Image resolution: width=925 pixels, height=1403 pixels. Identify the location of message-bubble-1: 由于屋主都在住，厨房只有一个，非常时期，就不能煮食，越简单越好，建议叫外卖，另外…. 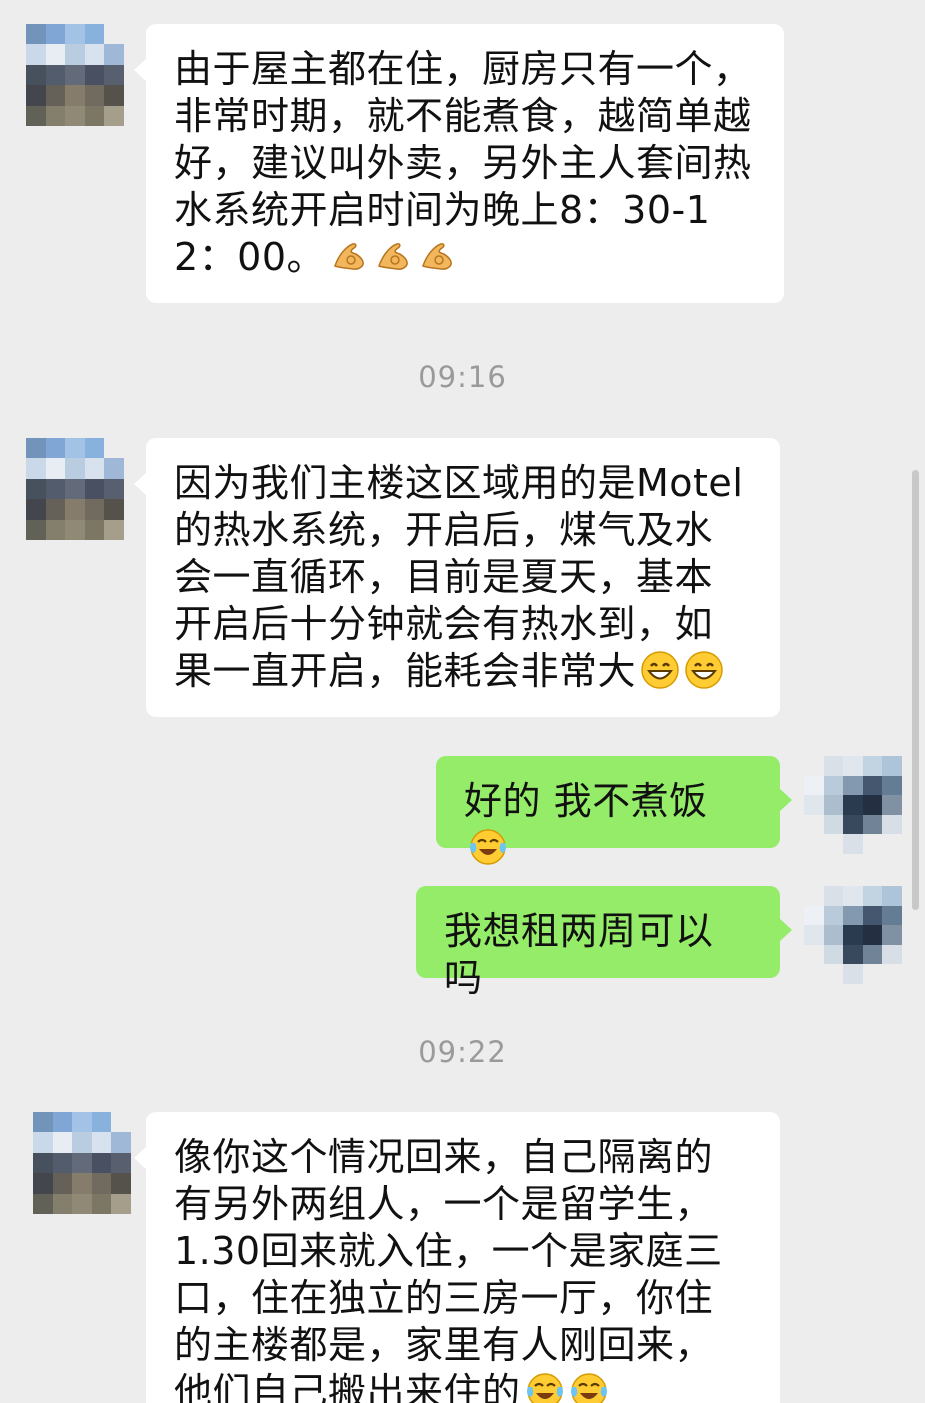
(459, 163).